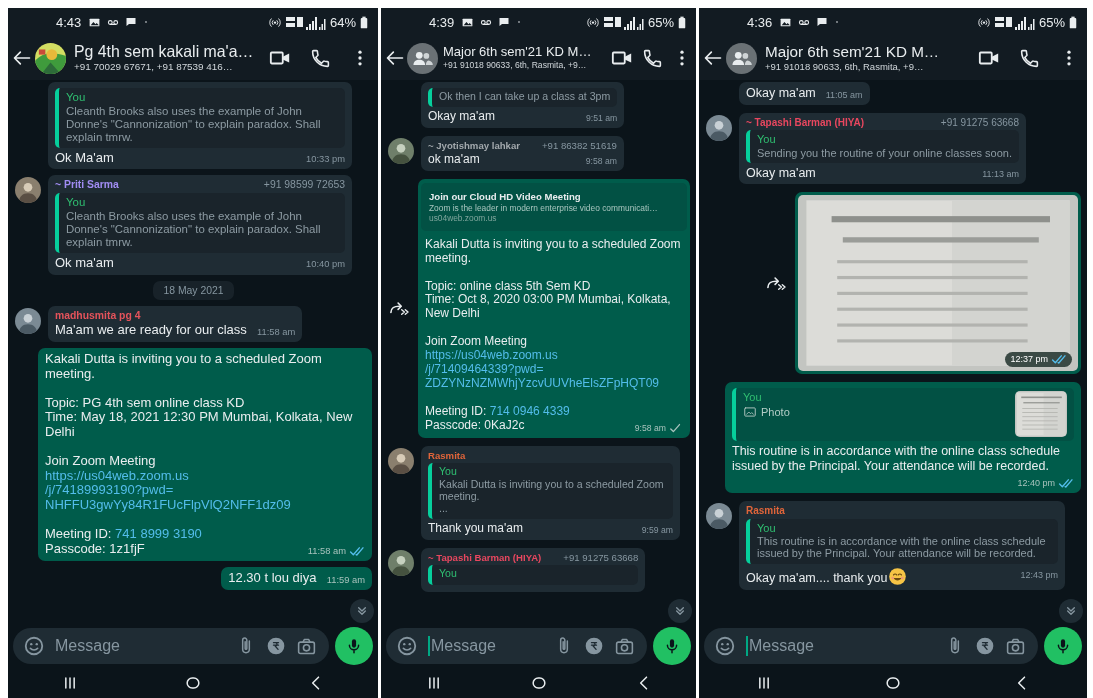 The width and height of the screenshot is (1093, 698). I want to click on quoted-message: Ok then I can take up a class at 3pm, so click(523, 97).